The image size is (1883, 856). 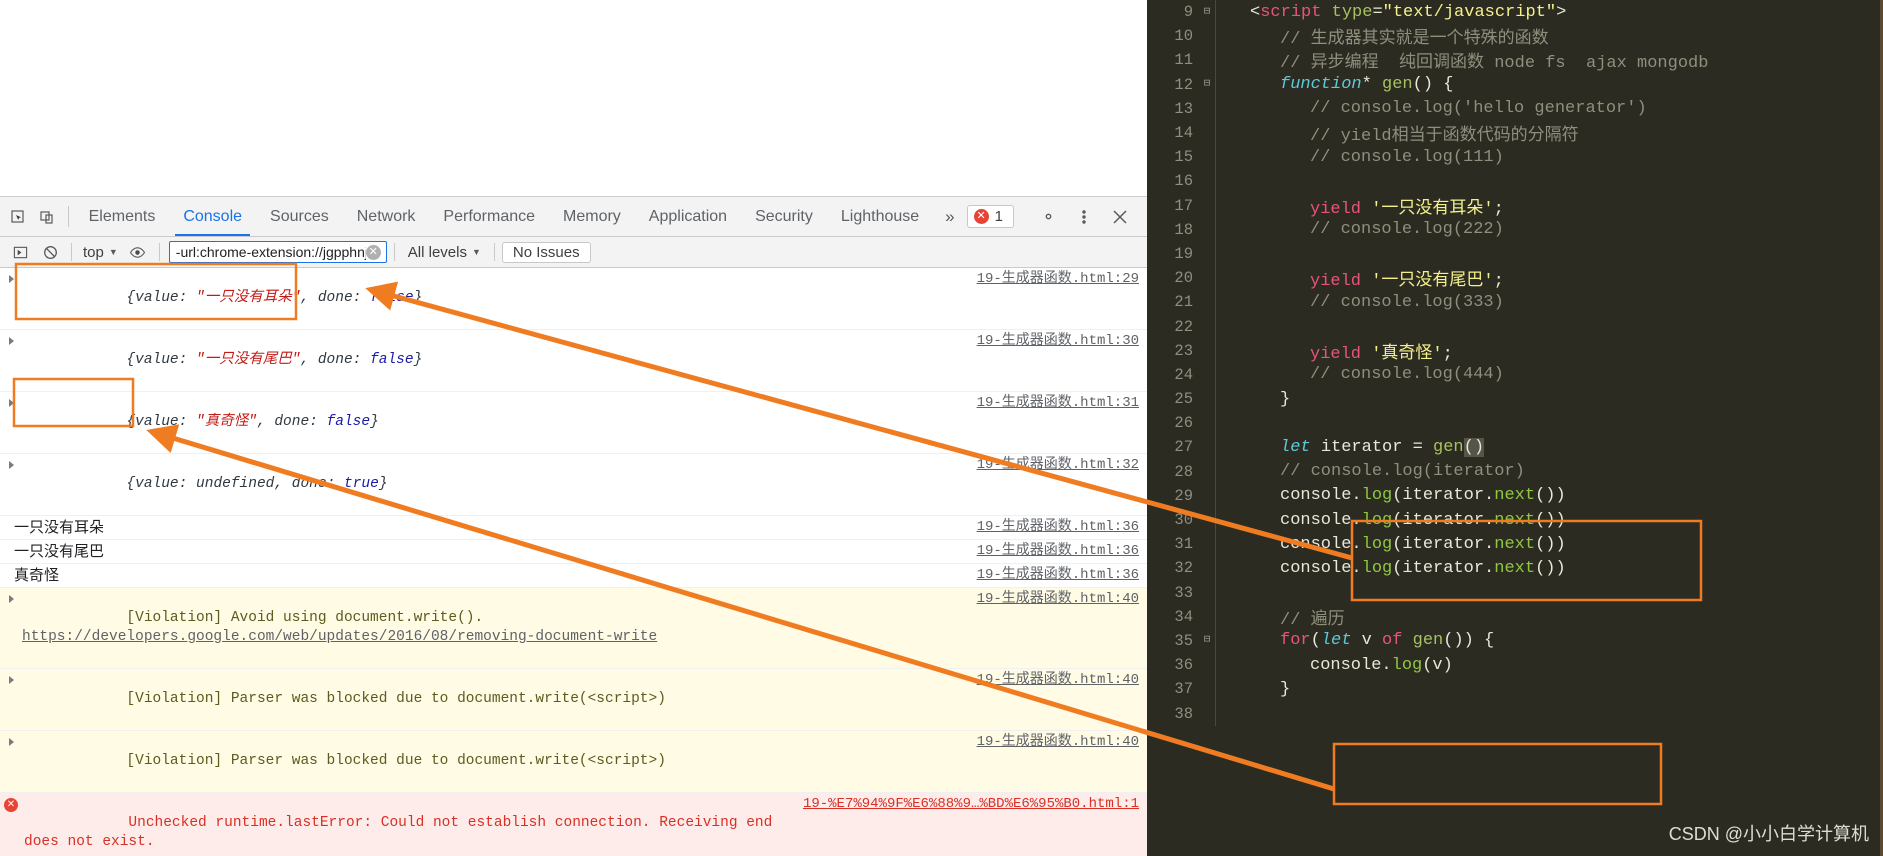 I want to click on code-line: 33, so click(x=1515, y=592).